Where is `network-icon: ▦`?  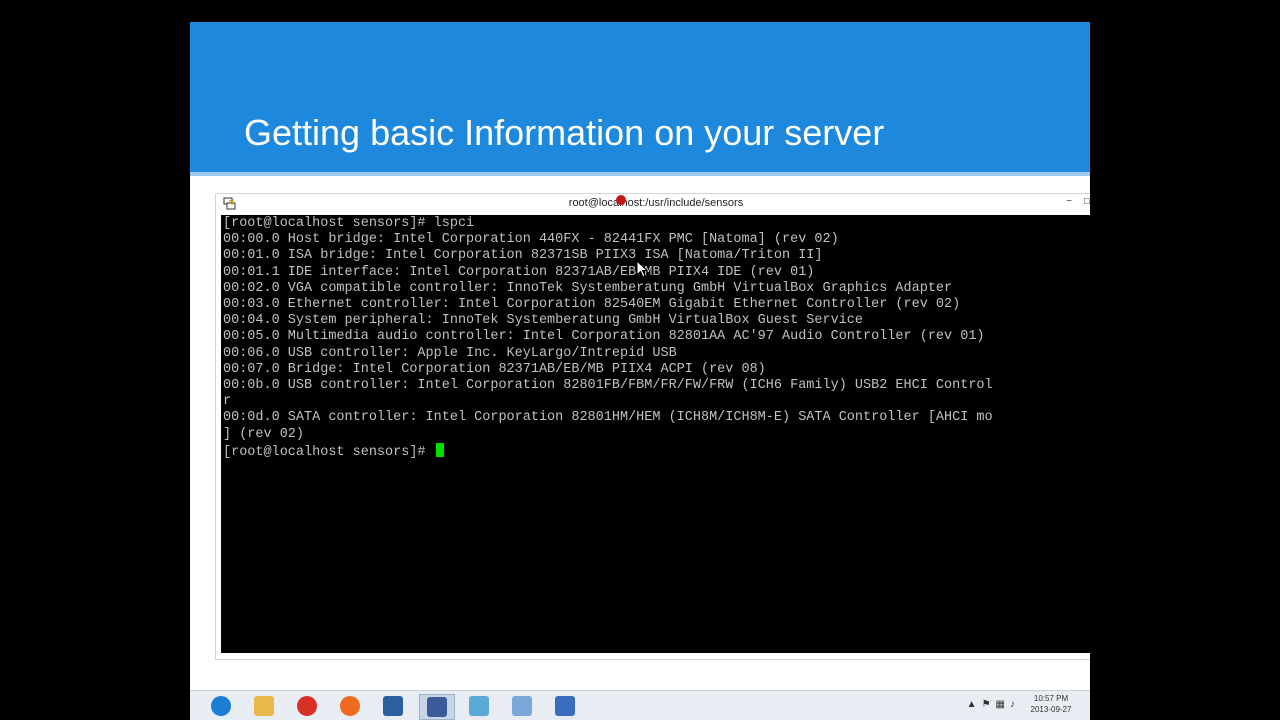
network-icon: ▦ is located at coordinates (1003, 704).